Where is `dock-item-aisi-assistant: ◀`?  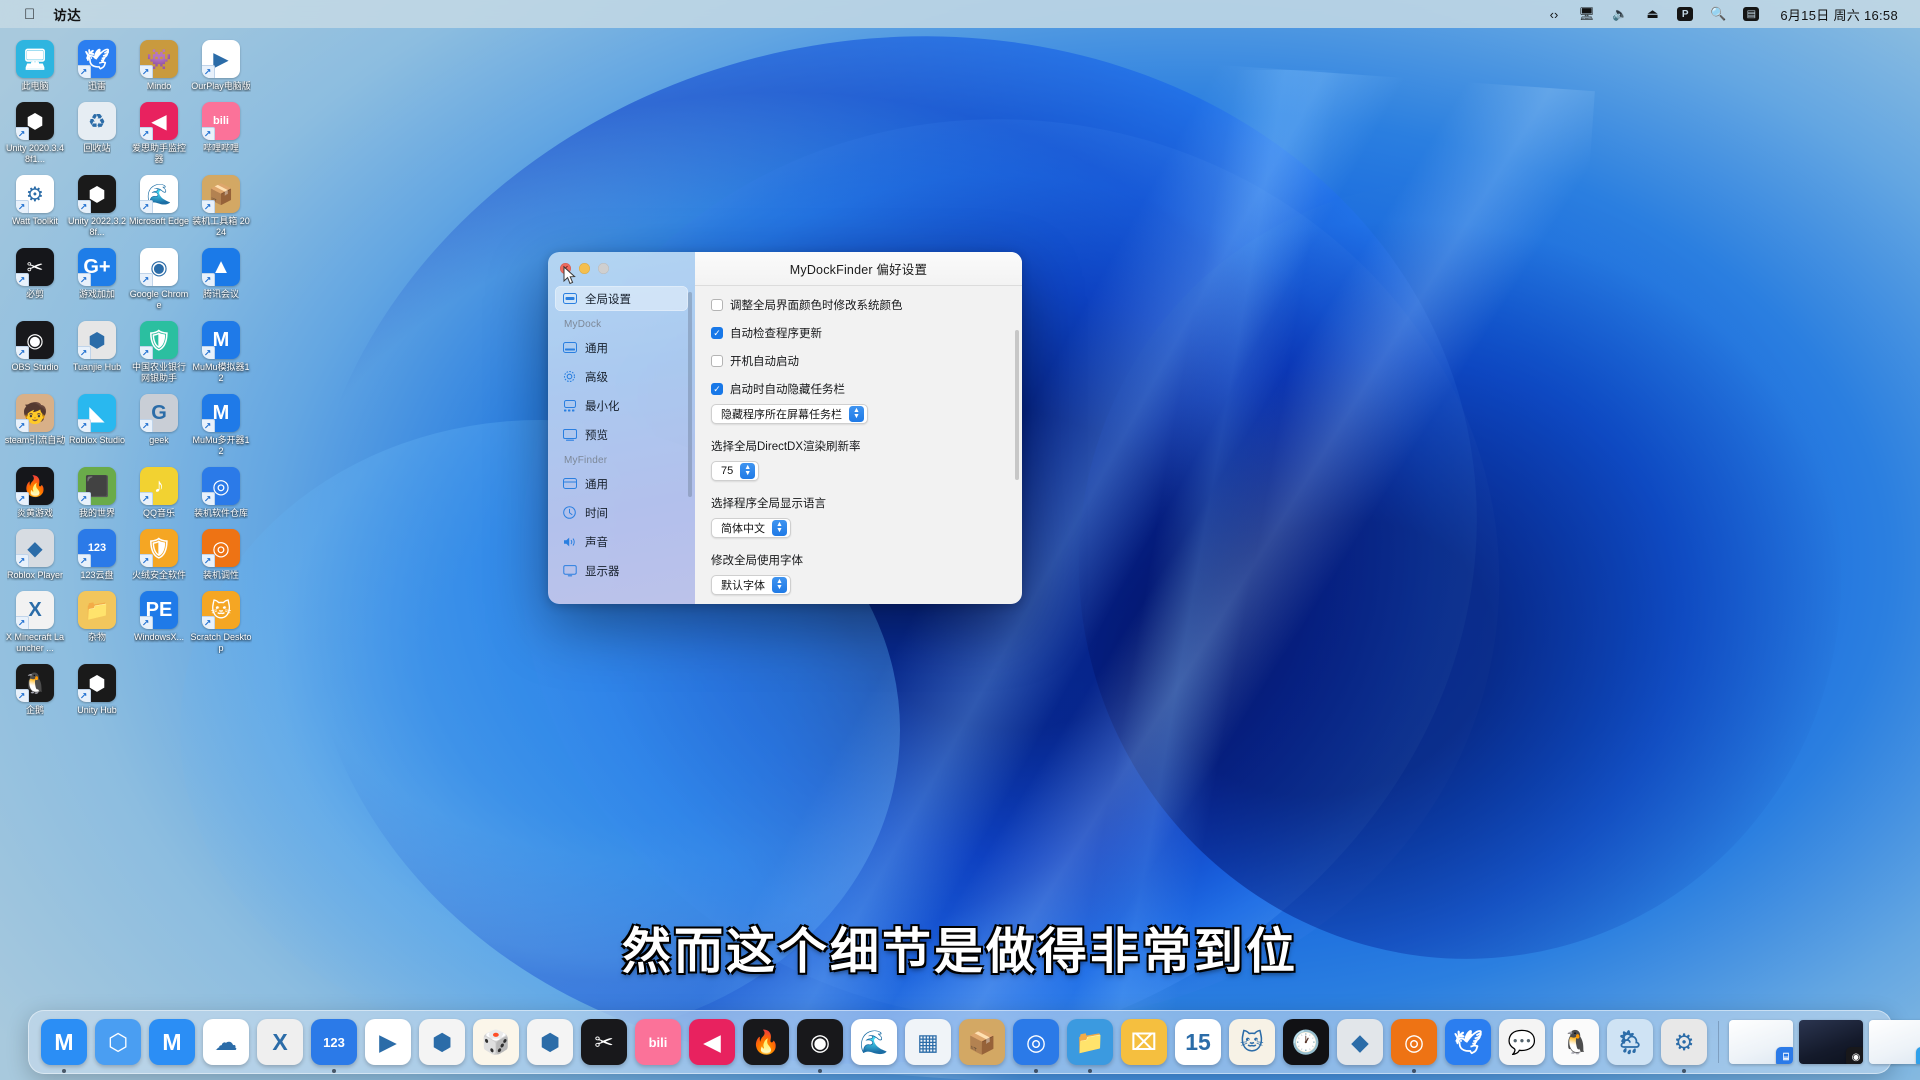
dock-item-aisi-assistant: ◀ is located at coordinates (712, 1042).